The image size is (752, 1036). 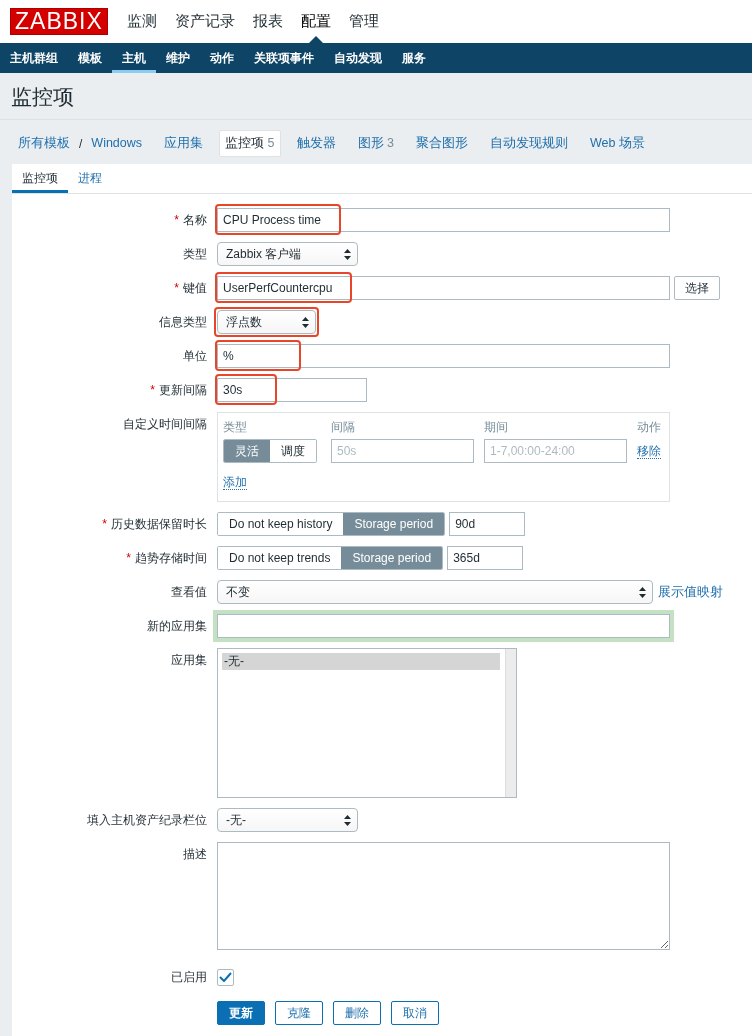 What do you see at coordinates (367, 722) in the screenshot?
I see `list-box: -无-` at bounding box center [367, 722].